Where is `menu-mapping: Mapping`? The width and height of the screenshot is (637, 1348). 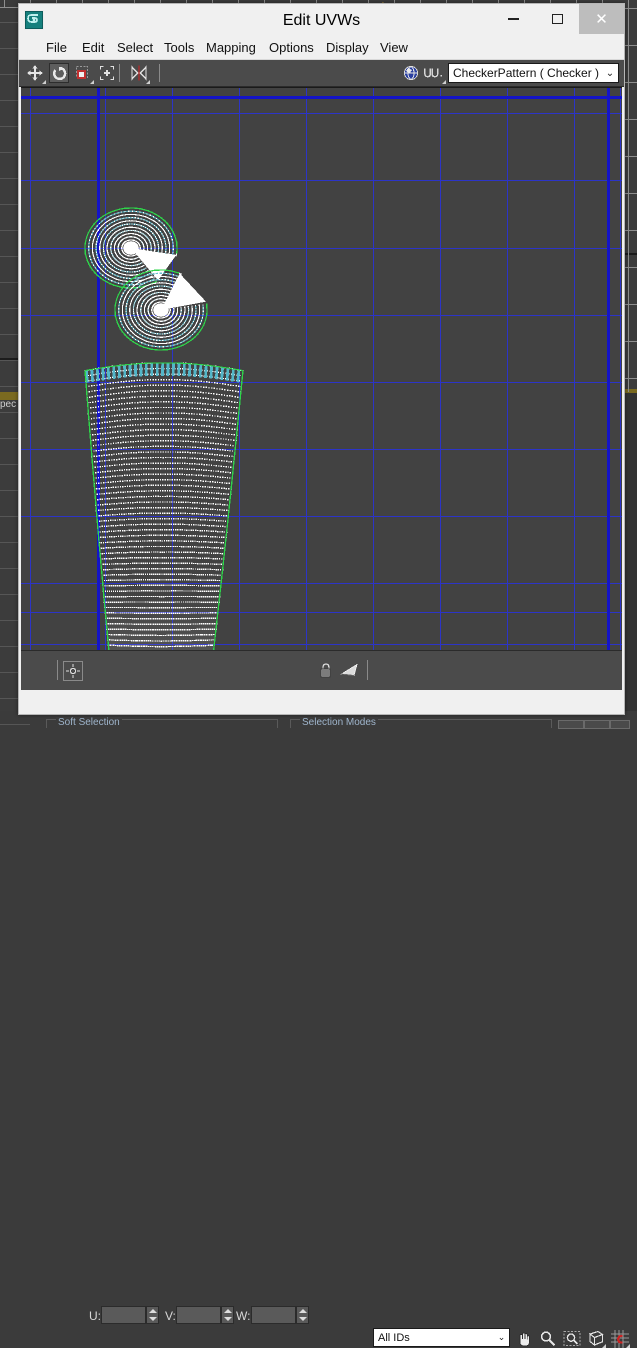 menu-mapping: Mapping is located at coordinates (231, 48).